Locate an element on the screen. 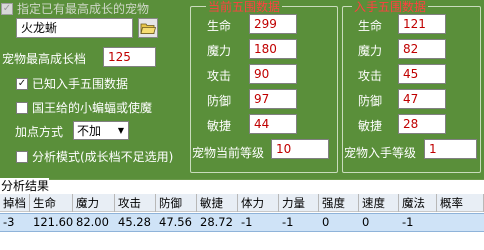 This screenshot has width=484, height=250. initial-atk-label: 攻击 is located at coordinates (370, 76).